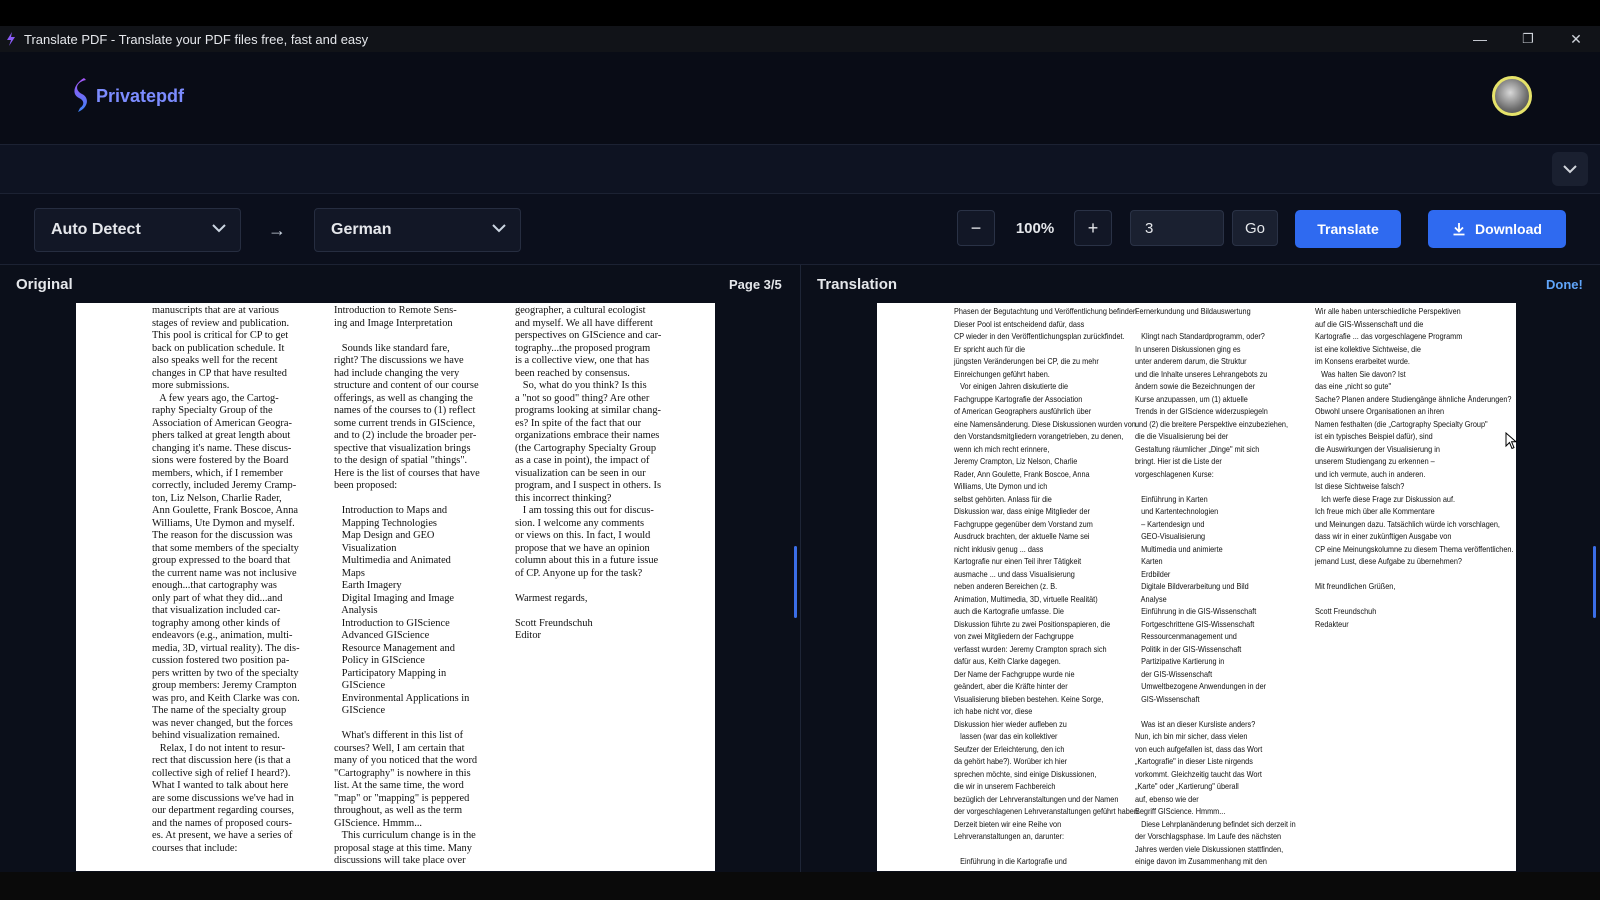 The width and height of the screenshot is (1600, 900). I want to click on close-button: ✕, so click(1576, 39).